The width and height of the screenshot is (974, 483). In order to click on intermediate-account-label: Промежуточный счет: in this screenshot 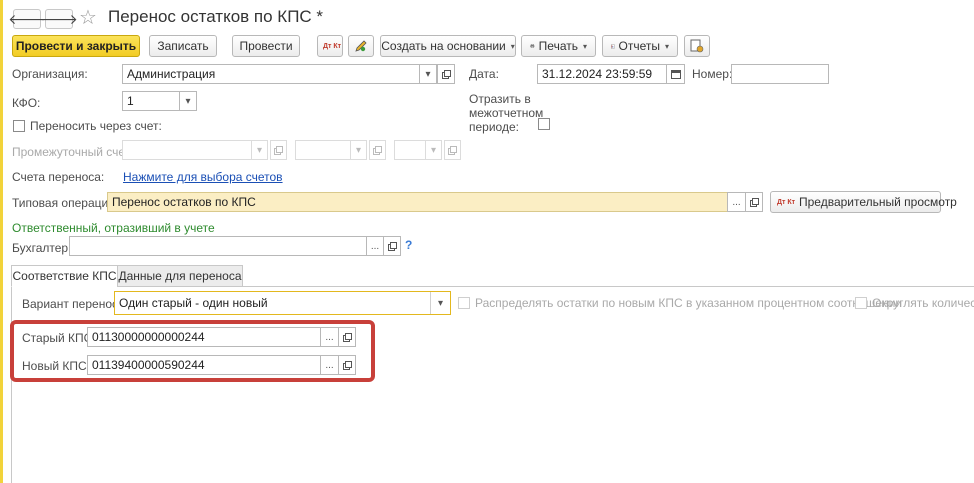, I will do `click(73, 152)`.